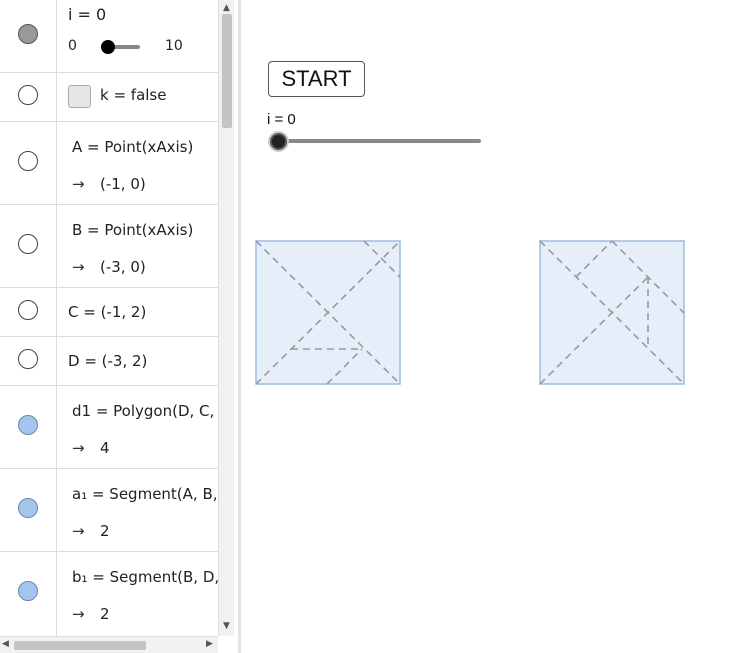 This screenshot has height=653, width=736. Describe the element at coordinates (105, 448) in the screenshot. I see `polygon-d1-value: 4` at that location.